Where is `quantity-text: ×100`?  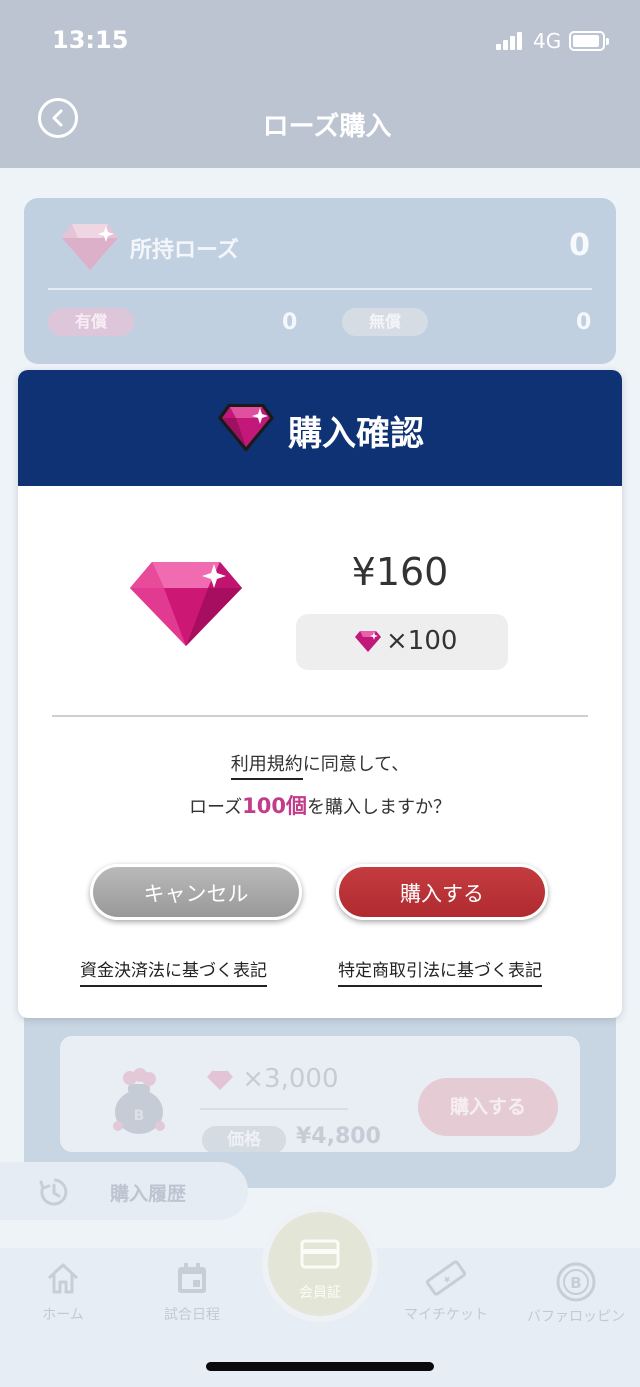
quantity-text: ×100 is located at coordinates (422, 641).